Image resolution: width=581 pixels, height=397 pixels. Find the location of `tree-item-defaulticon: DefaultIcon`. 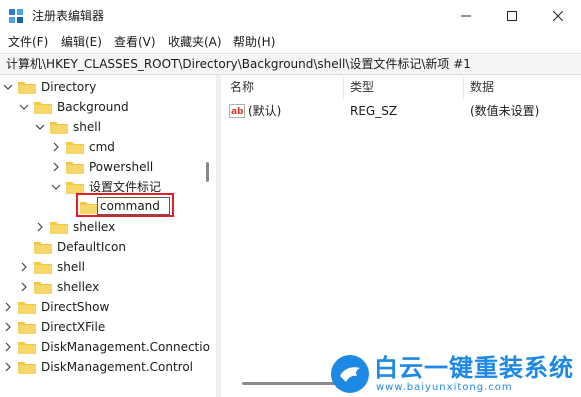

tree-item-defaulticon: DefaultIcon is located at coordinates (80, 247).